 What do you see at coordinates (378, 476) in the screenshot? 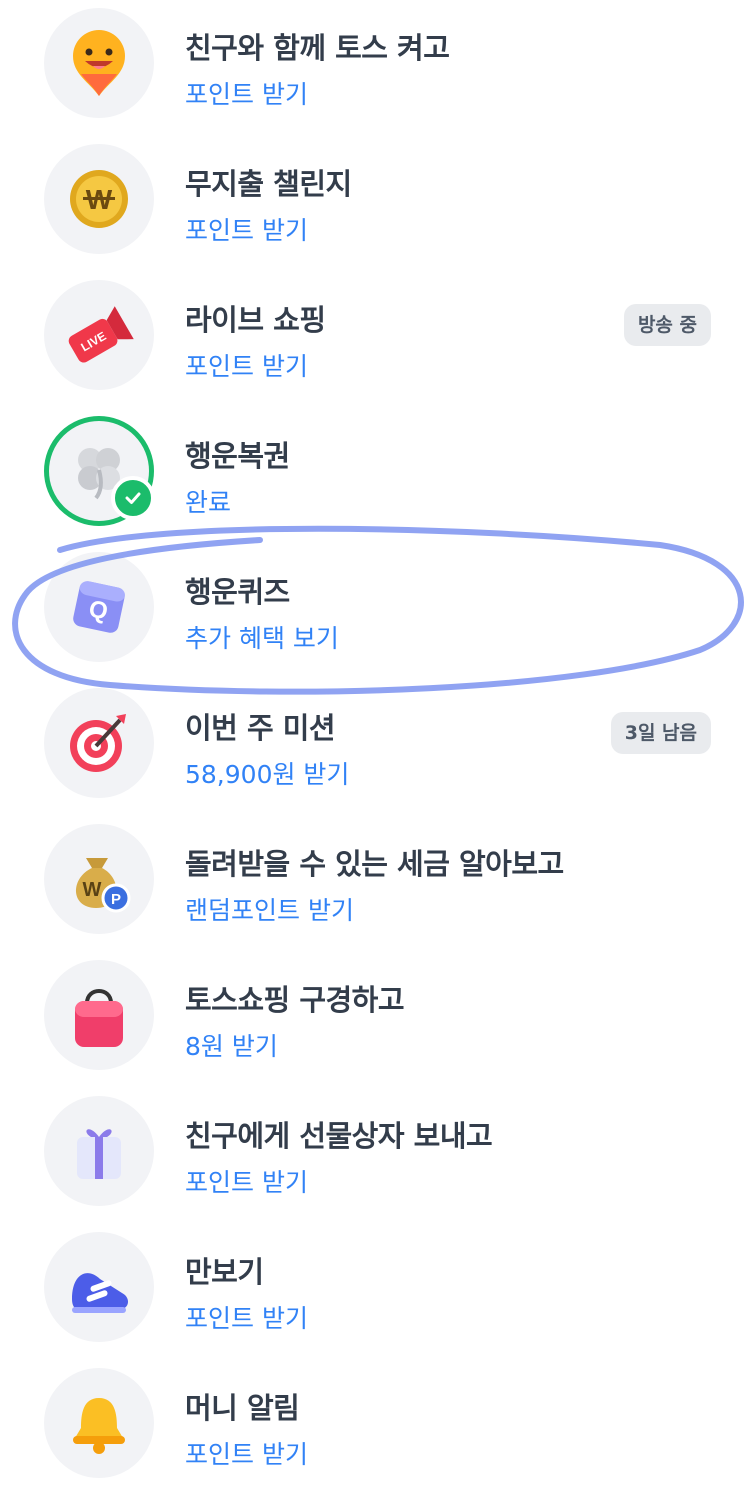
I see `list-item-lucky-lottery: 행운복권 완료` at bounding box center [378, 476].